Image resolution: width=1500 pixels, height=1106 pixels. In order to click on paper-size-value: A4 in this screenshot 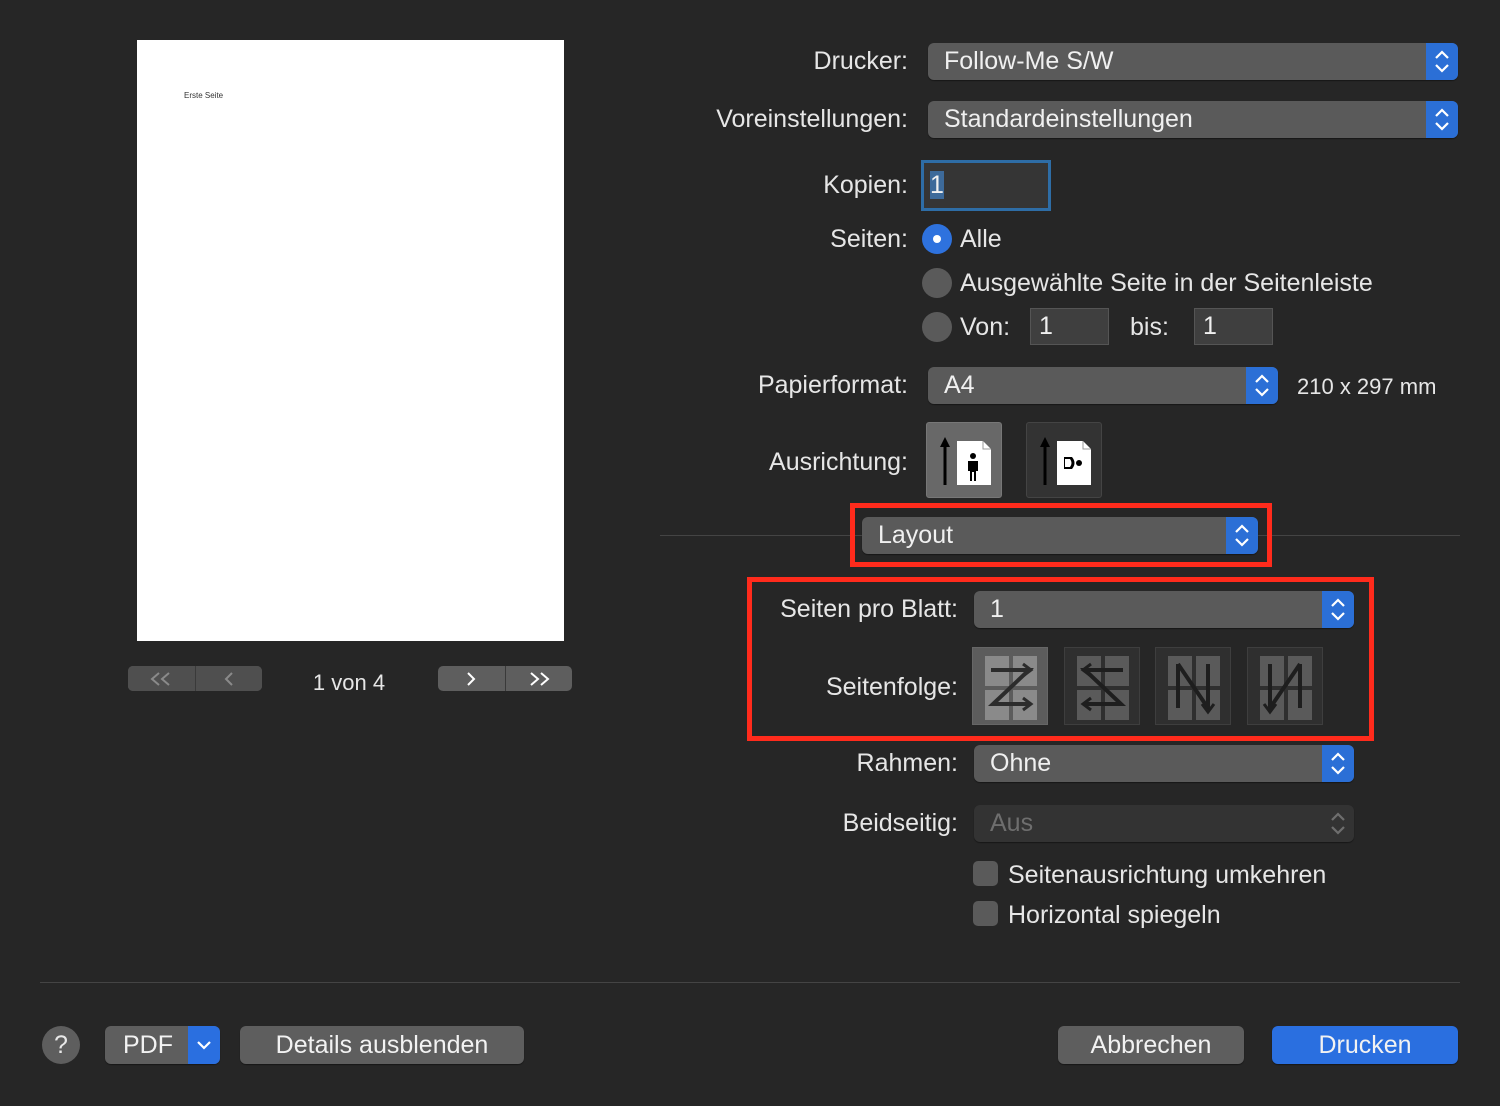, I will do `click(959, 385)`.